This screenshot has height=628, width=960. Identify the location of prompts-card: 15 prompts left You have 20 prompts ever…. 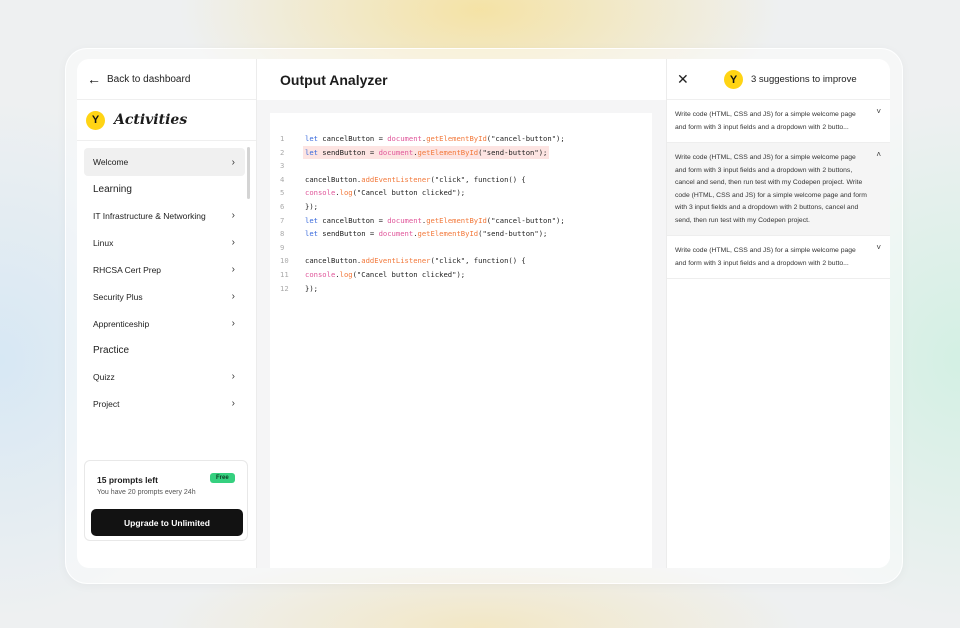
(166, 500).